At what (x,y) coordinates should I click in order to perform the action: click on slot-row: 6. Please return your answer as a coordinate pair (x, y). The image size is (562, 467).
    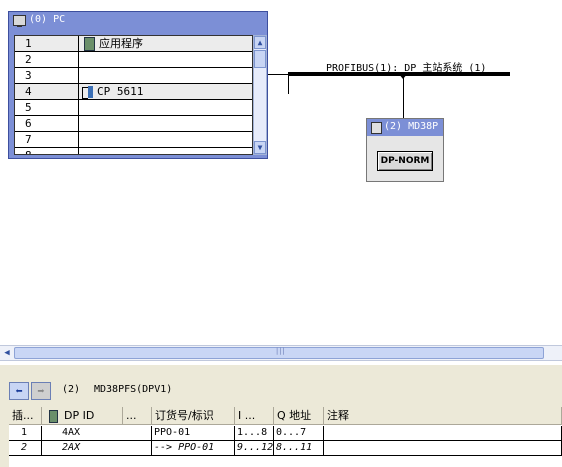
    Looking at the image, I should click on (133, 124).